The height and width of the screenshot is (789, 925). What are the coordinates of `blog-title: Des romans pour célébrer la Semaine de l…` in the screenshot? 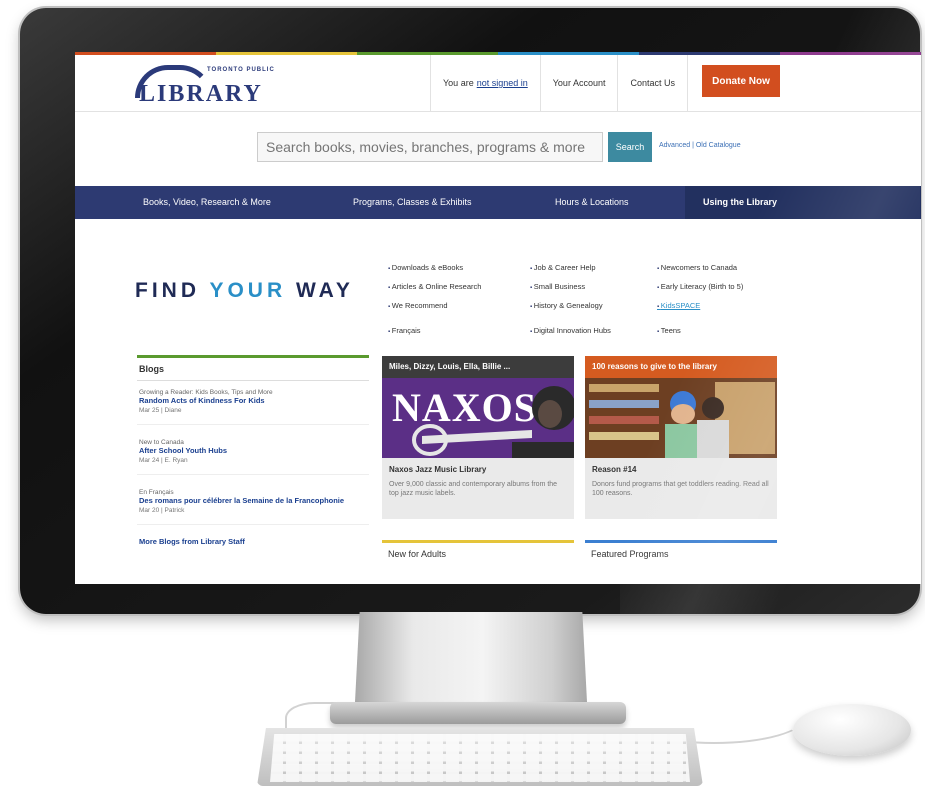 It's located at (253, 500).